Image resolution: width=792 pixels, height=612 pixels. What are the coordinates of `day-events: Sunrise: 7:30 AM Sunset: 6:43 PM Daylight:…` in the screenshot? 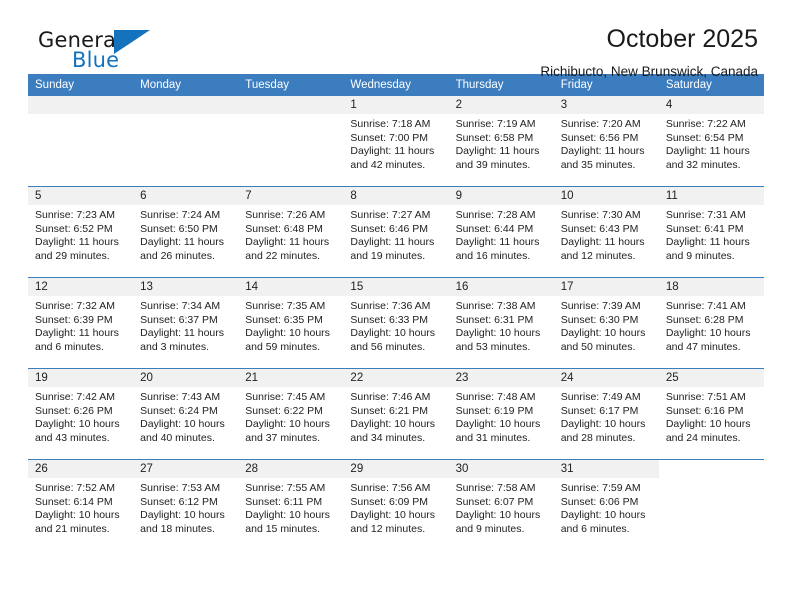 It's located at (606, 234).